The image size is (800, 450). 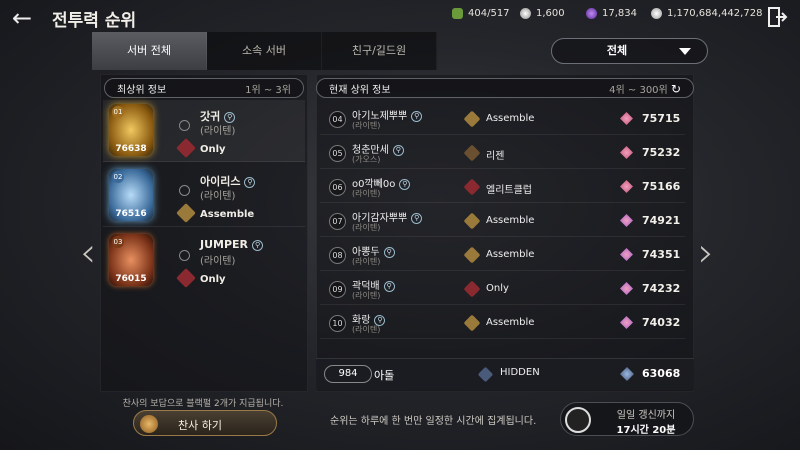 I want to click on exit-icon, so click(x=777, y=17).